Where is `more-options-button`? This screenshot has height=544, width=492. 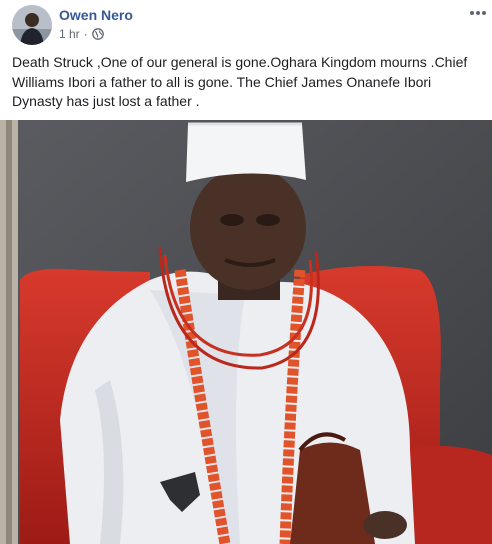
more-options-button is located at coordinates (478, 13).